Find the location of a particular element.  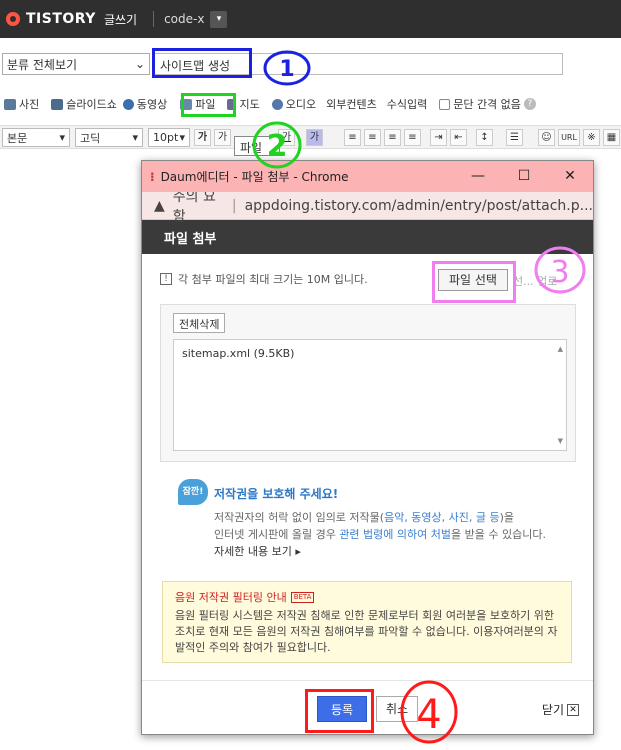

underline-button: 가 is located at coordinates (286, 137).